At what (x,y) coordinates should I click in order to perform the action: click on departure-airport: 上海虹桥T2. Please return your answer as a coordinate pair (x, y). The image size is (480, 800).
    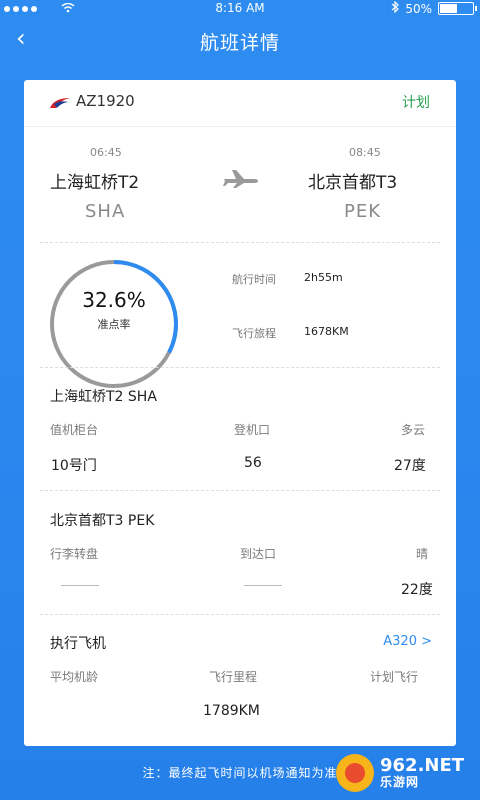
    Looking at the image, I should click on (95, 183).